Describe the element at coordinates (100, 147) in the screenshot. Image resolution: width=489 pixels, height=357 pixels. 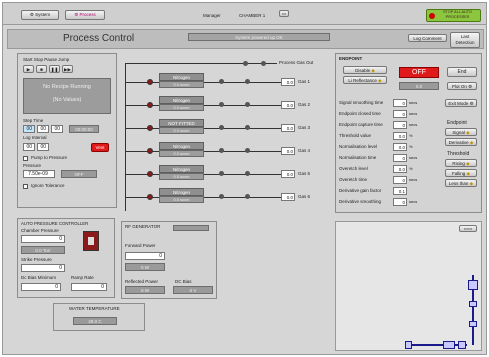
I see `vent-button: Vent` at that location.